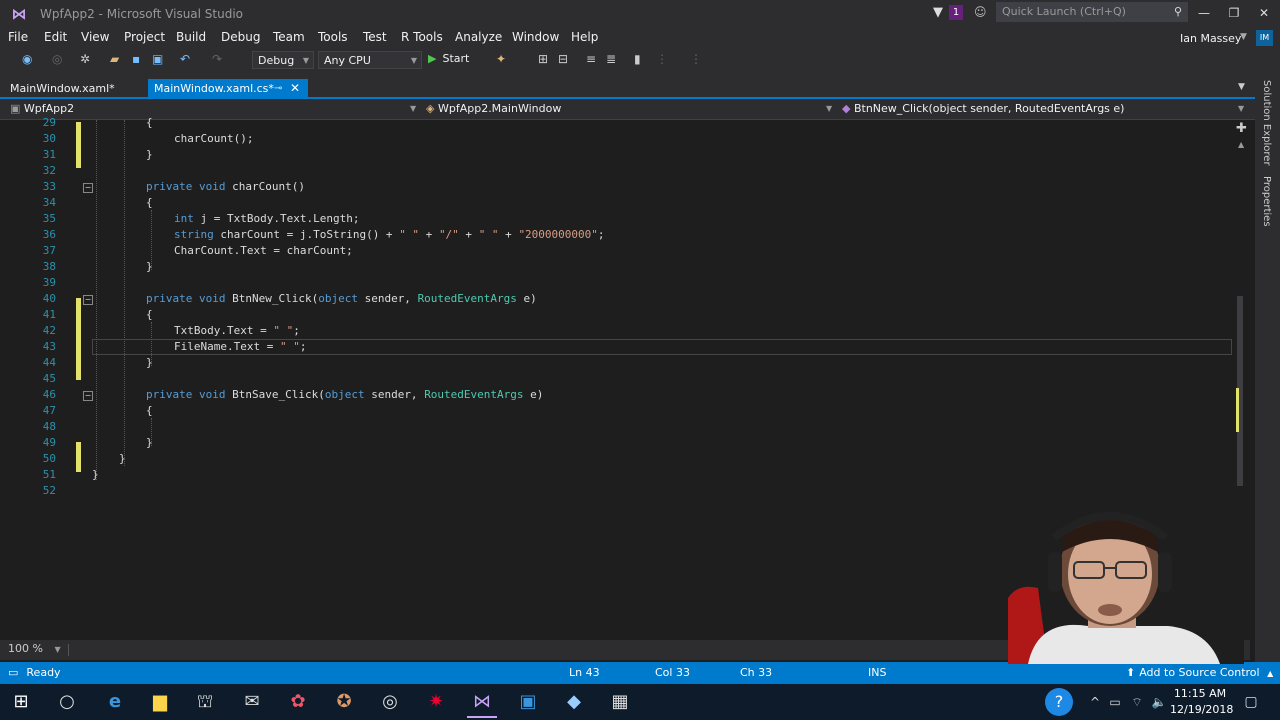 The height and width of the screenshot is (720, 1280). What do you see at coordinates (57, 59) in the screenshot?
I see `forward-icon: ◎` at bounding box center [57, 59].